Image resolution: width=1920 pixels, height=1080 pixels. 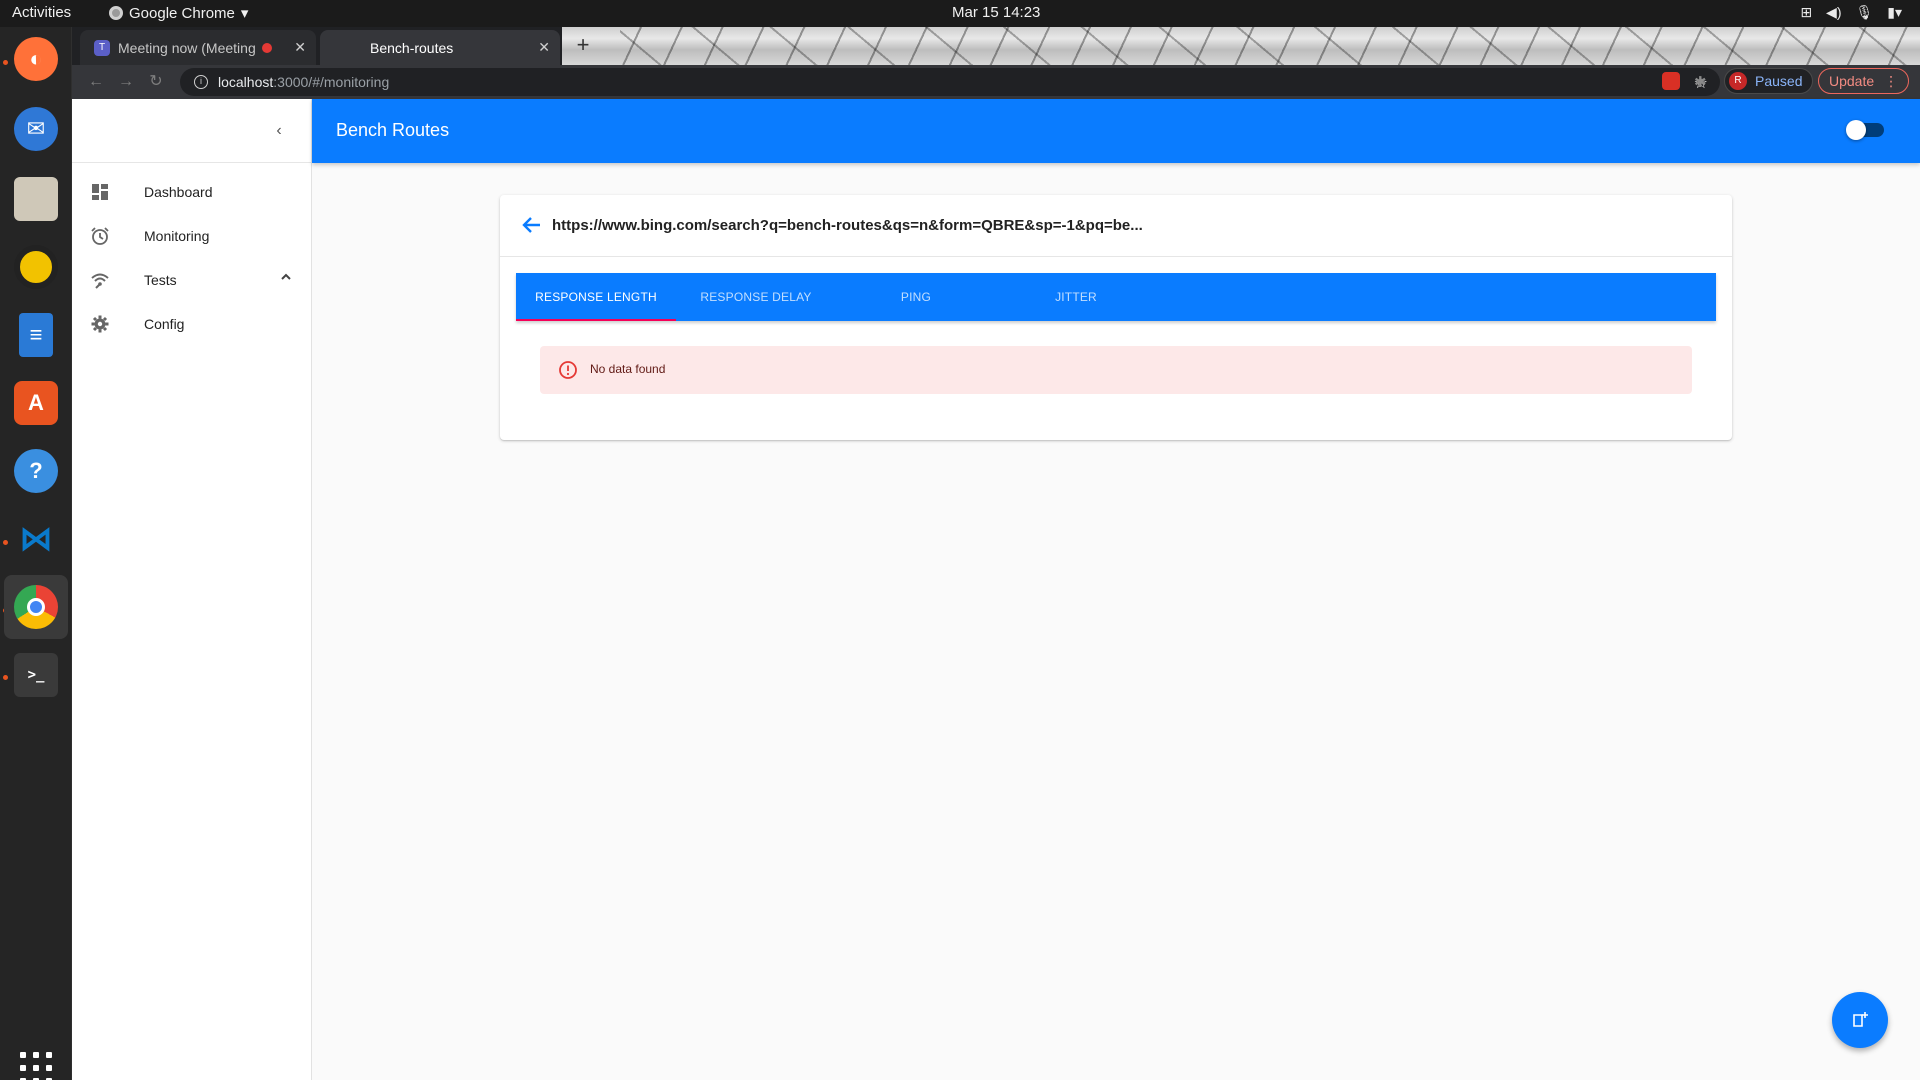 I want to click on url-host: localhost, so click(x=246, y=82).